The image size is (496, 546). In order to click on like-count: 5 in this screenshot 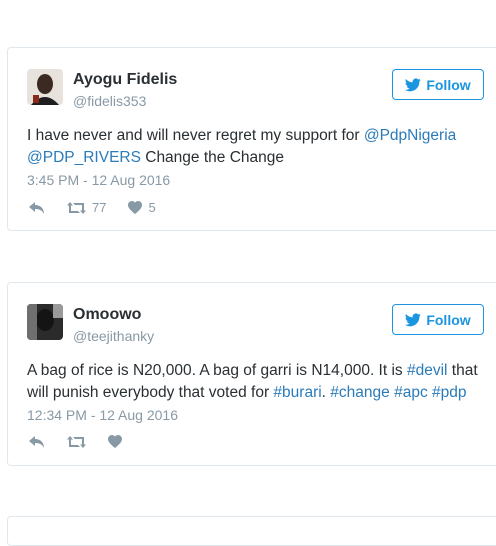, I will do `click(152, 207)`.